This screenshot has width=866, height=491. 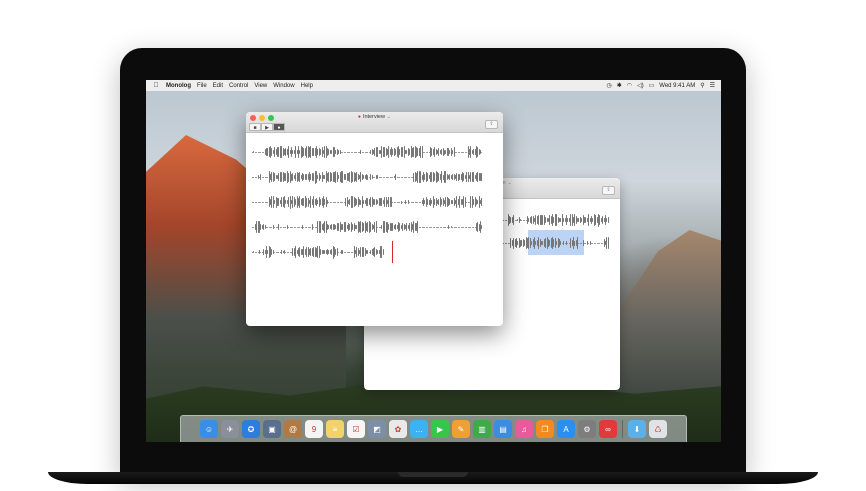 I want to click on bluetooth-icon: ✱, so click(x=619, y=85).